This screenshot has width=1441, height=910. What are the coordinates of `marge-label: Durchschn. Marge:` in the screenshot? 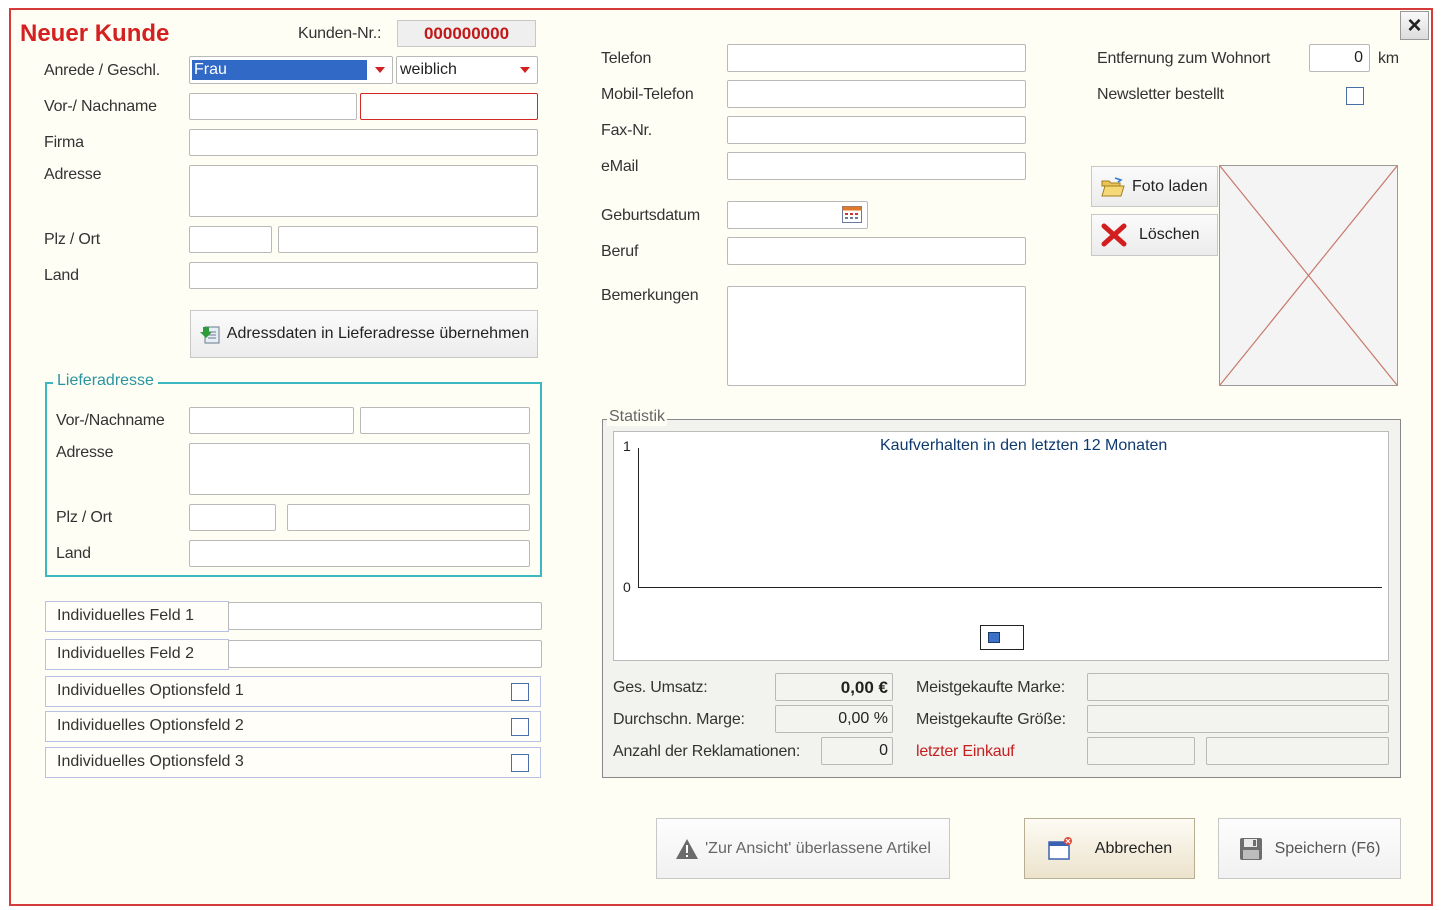 It's located at (679, 719).